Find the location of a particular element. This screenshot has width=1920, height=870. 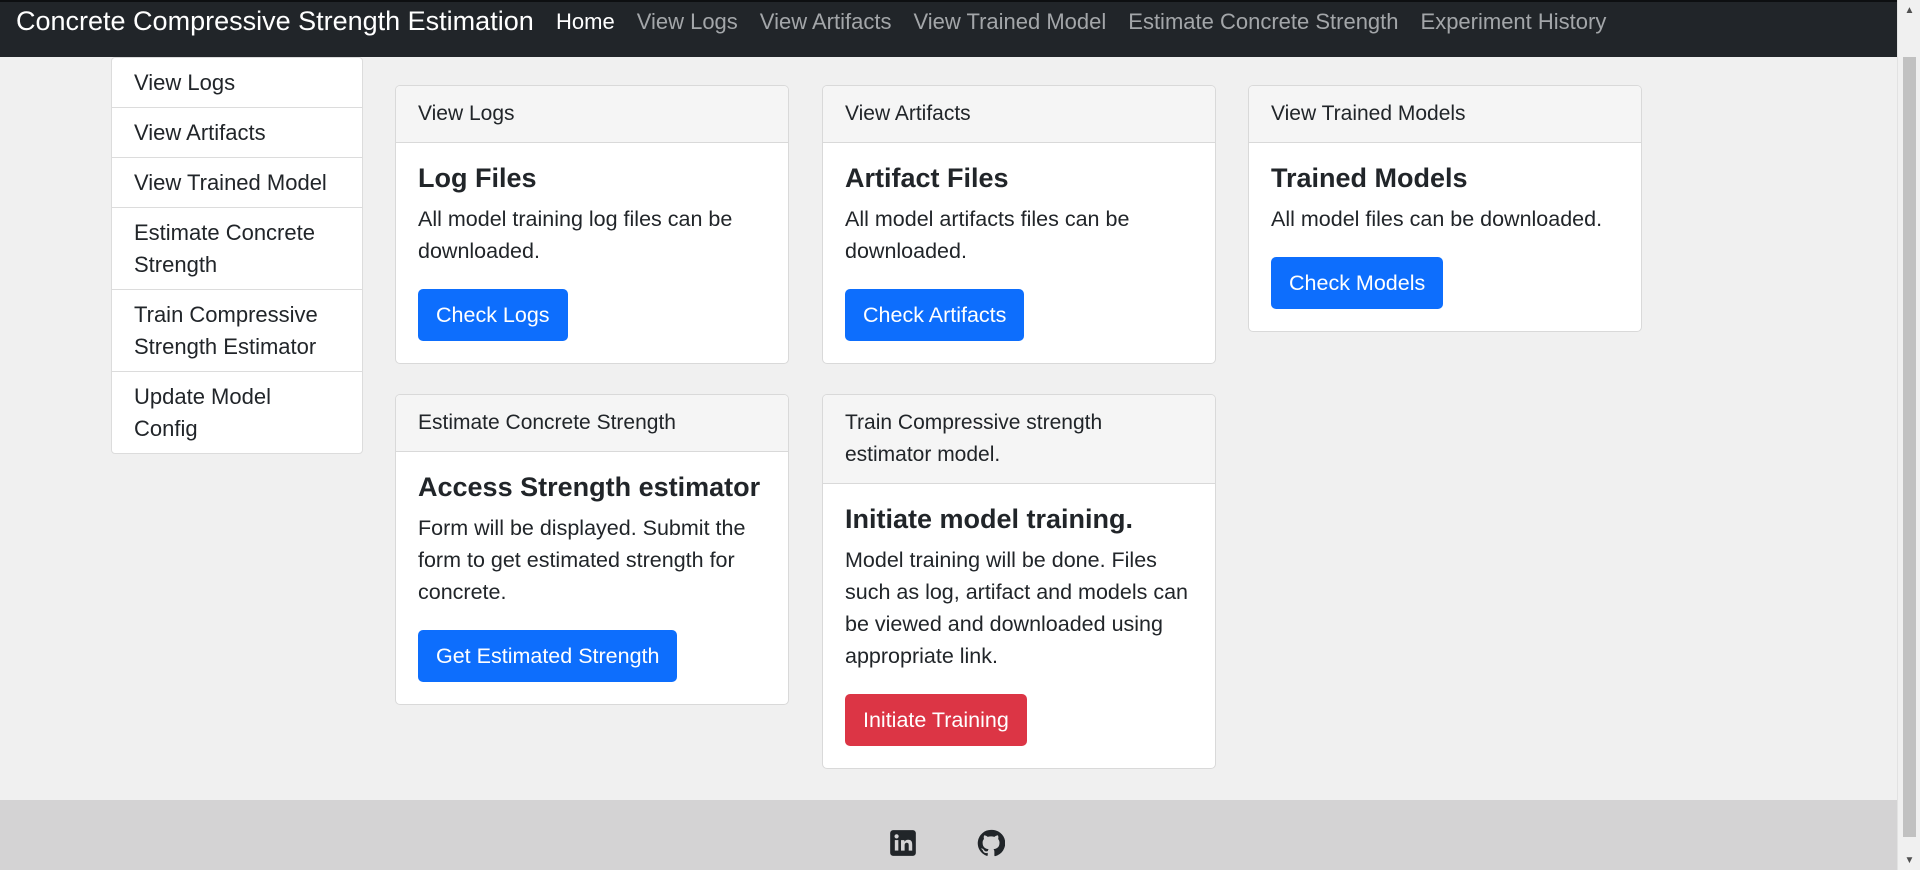

github-icon is located at coordinates (991, 843).